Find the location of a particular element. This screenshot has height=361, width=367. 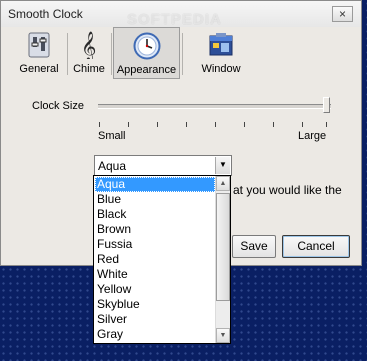

slider-max-label: Large is located at coordinates (312, 136).